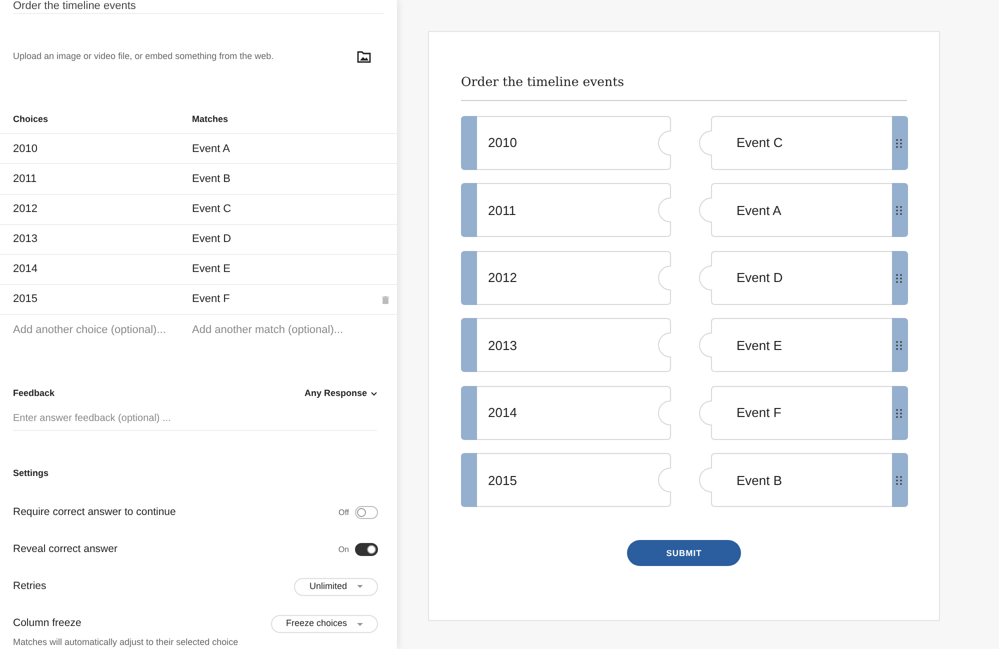 The width and height of the screenshot is (999, 649). What do you see at coordinates (340, 394) in the screenshot?
I see `response-dropdown: Any Response` at bounding box center [340, 394].